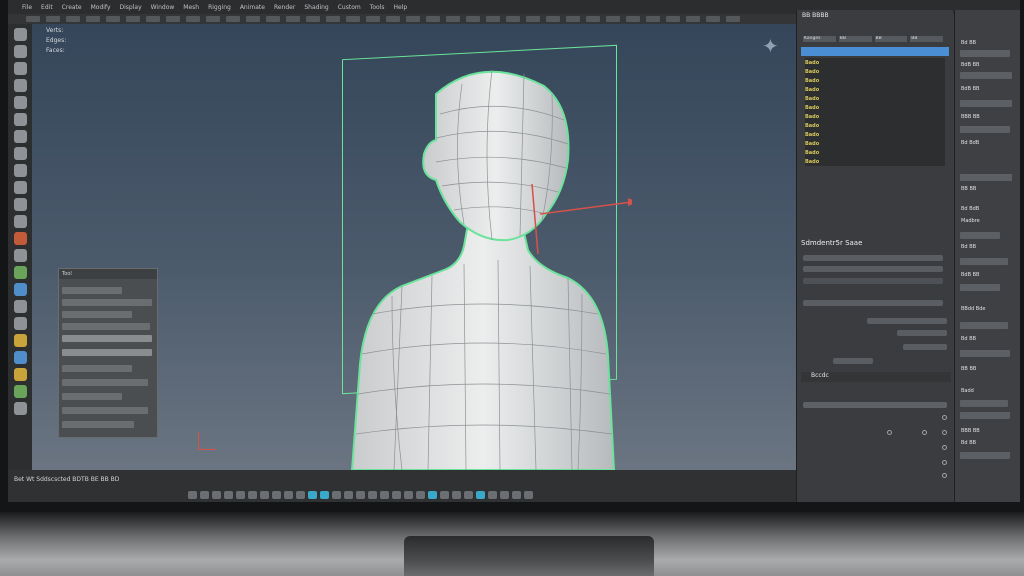 This screenshot has width=1024, height=576. I want to click on redo-icon, so click(528, 495).